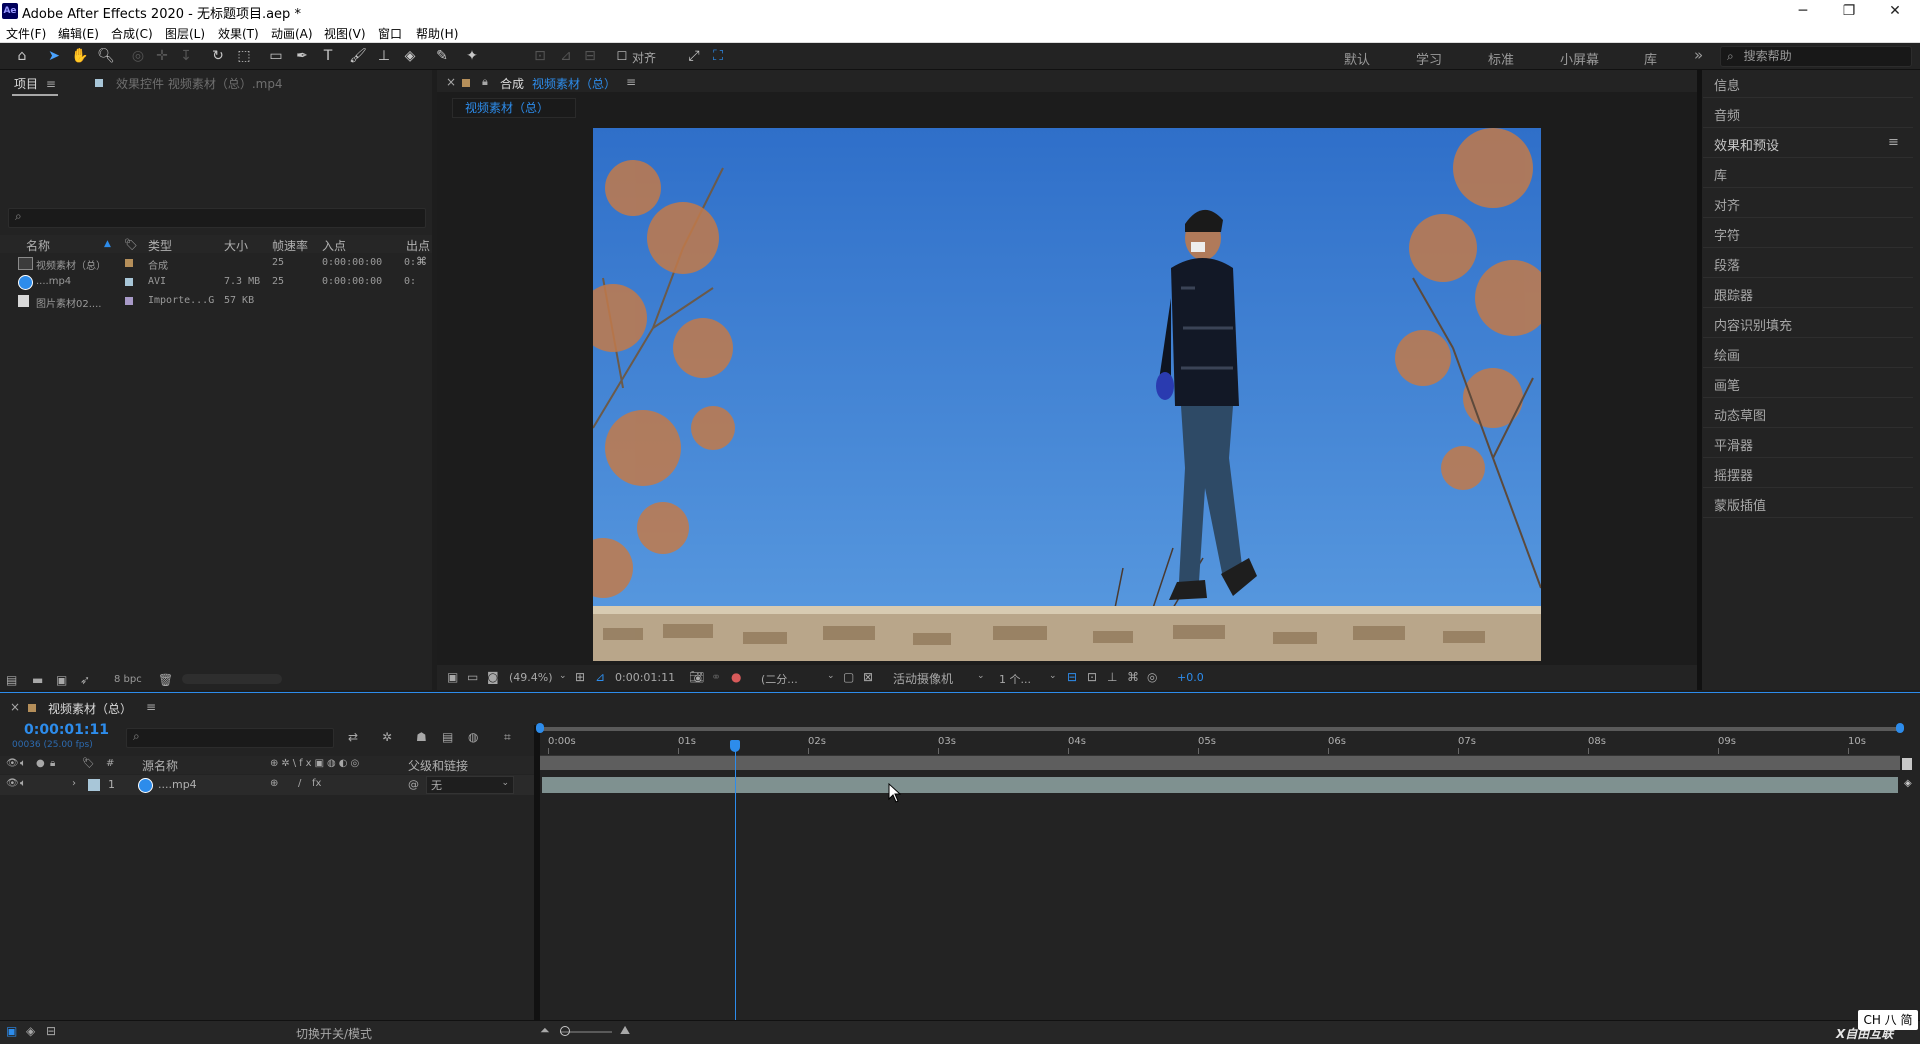  I want to click on layer-switches-icon: ▣, so click(11, 1031).